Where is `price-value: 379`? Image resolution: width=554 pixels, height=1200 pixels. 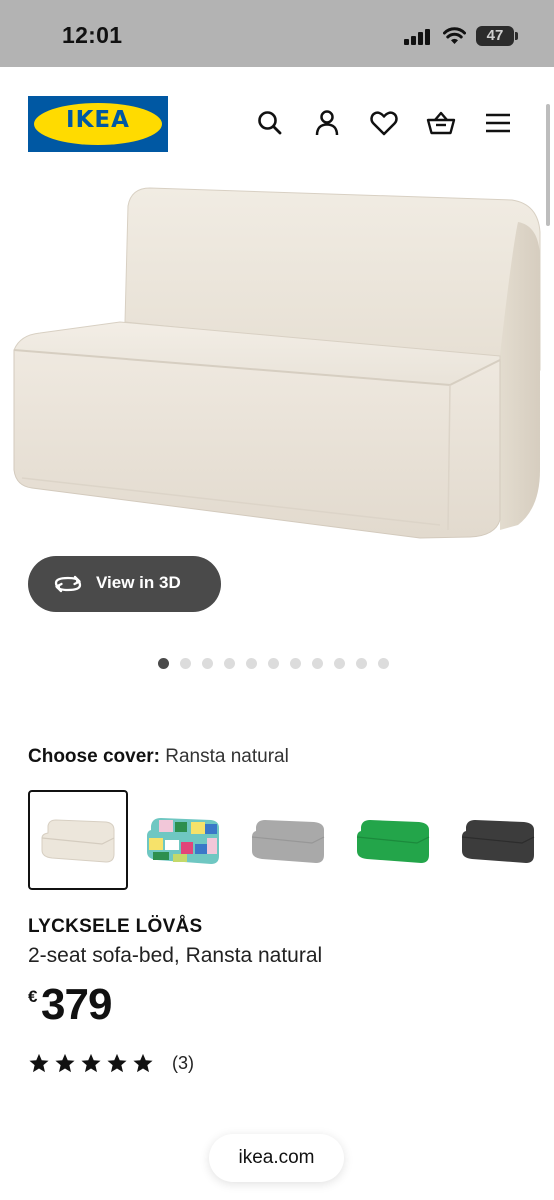
price-value: 379 is located at coordinates (76, 1004).